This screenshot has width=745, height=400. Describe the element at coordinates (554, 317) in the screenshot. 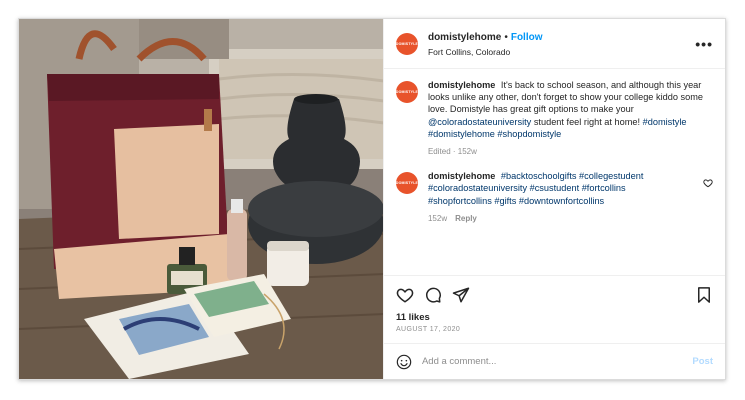

I see `likes-count: 11 likes` at that location.